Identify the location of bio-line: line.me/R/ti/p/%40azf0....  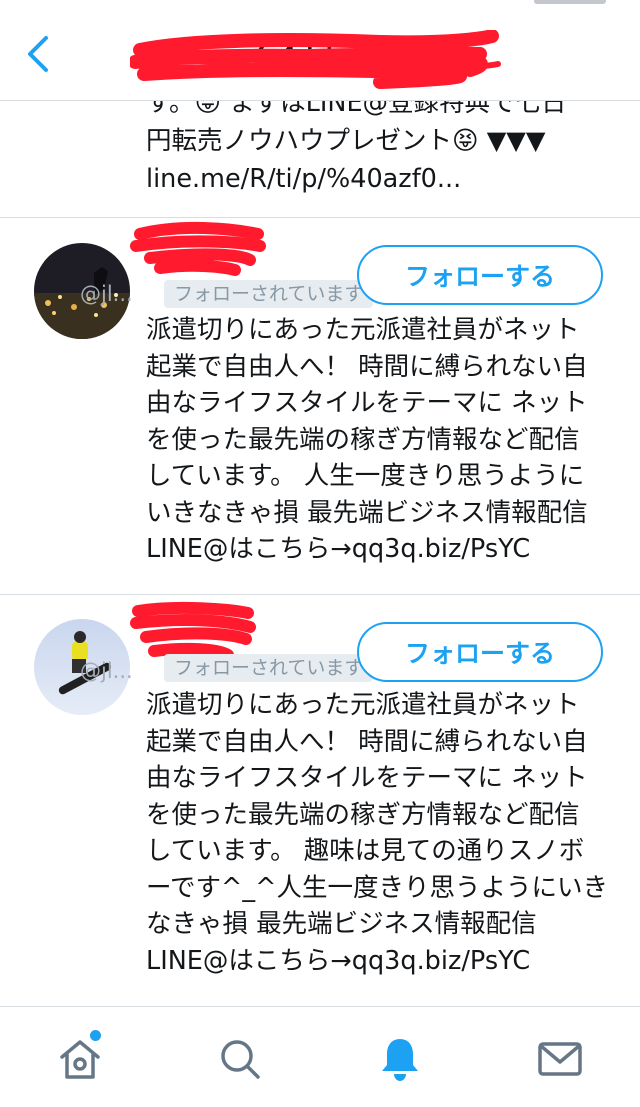
(304, 179).